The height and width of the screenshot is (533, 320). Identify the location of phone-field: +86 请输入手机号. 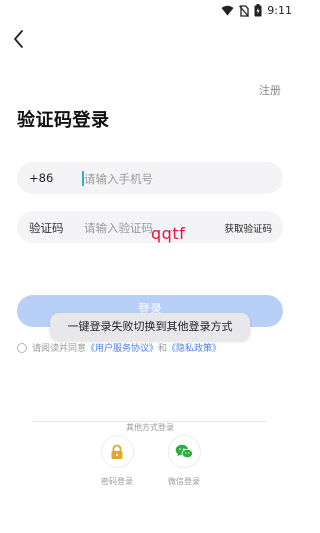
(150, 178).